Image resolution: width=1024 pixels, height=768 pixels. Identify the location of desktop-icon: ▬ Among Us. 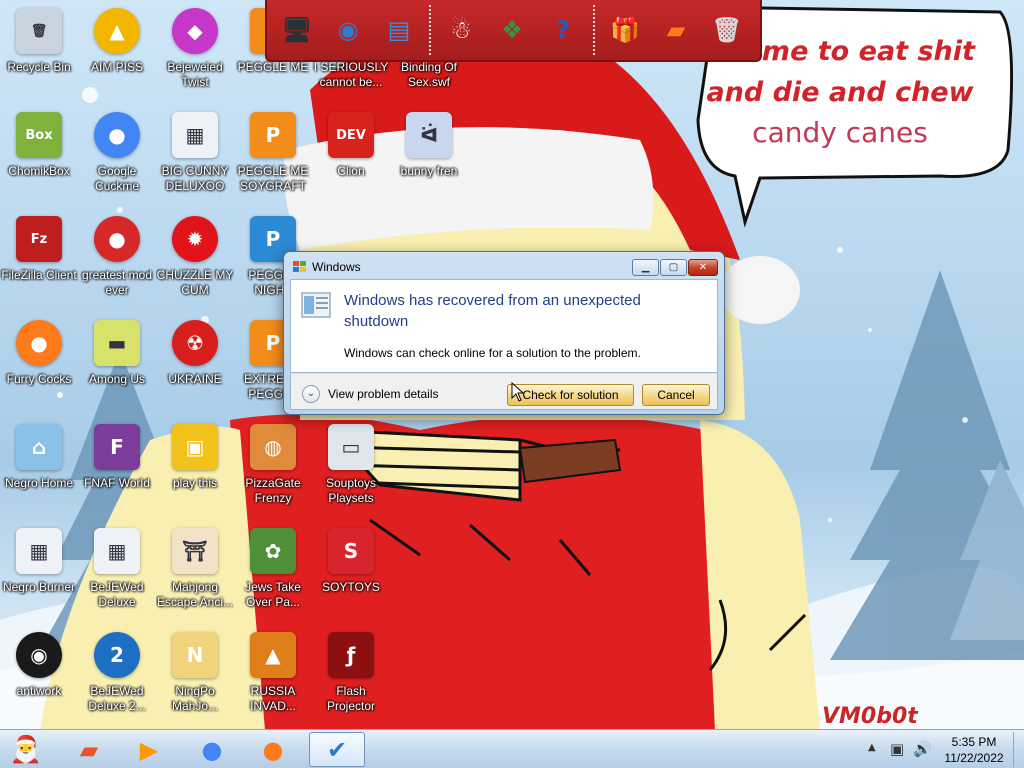
(117, 366).